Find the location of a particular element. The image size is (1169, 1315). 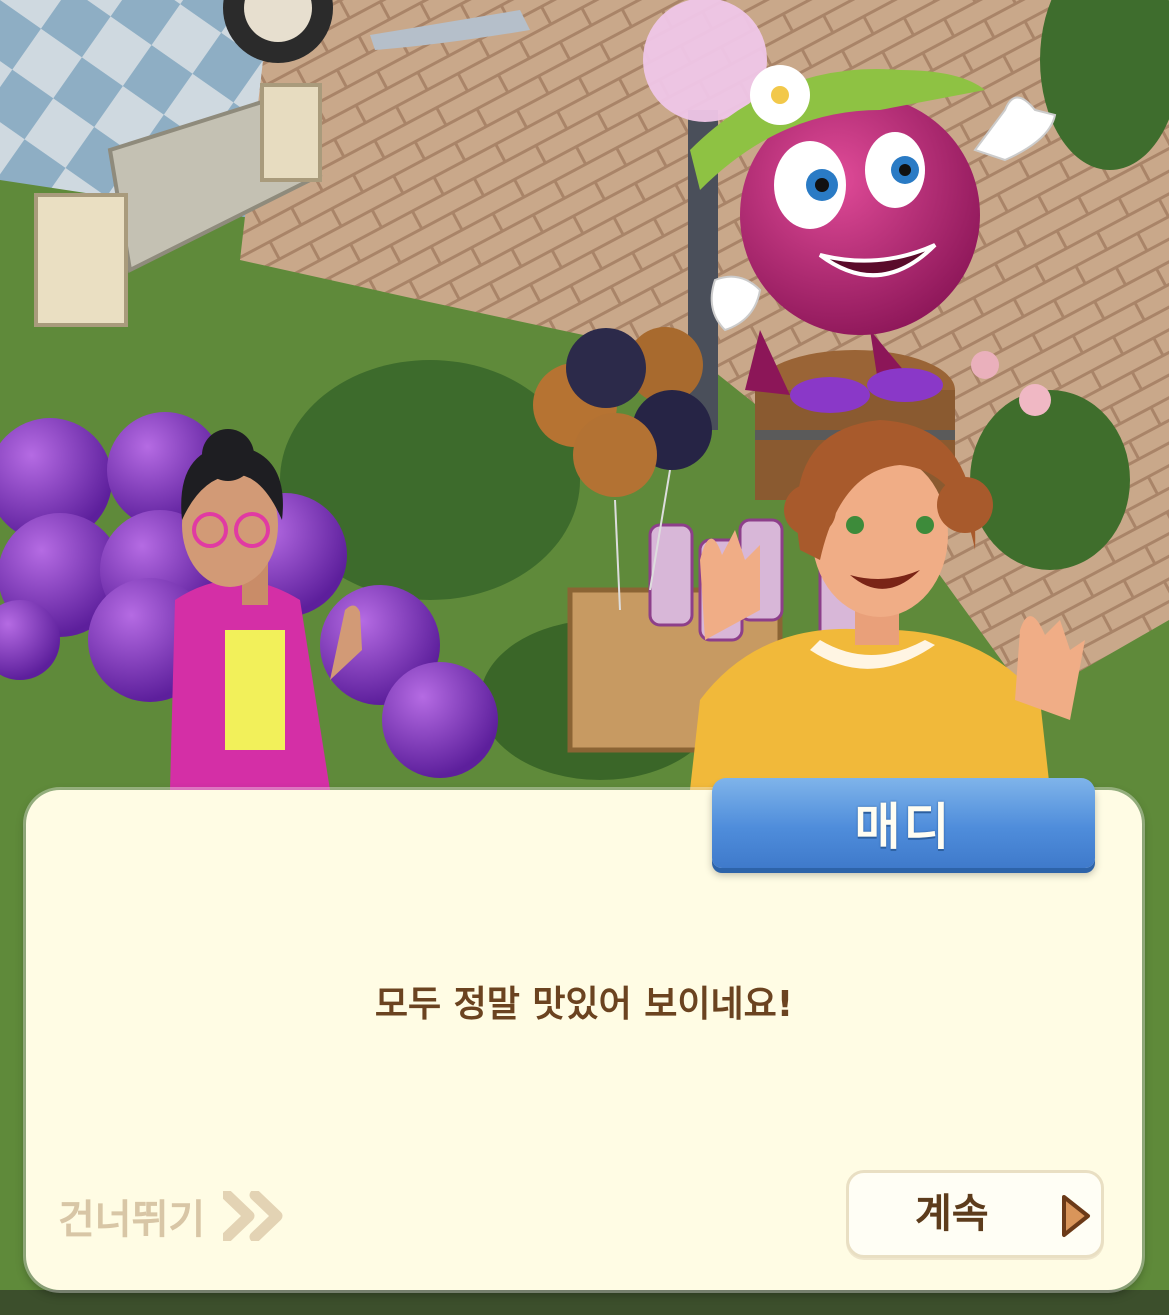

skip-label: 건너뛰기 is located at coordinates (132, 1220).